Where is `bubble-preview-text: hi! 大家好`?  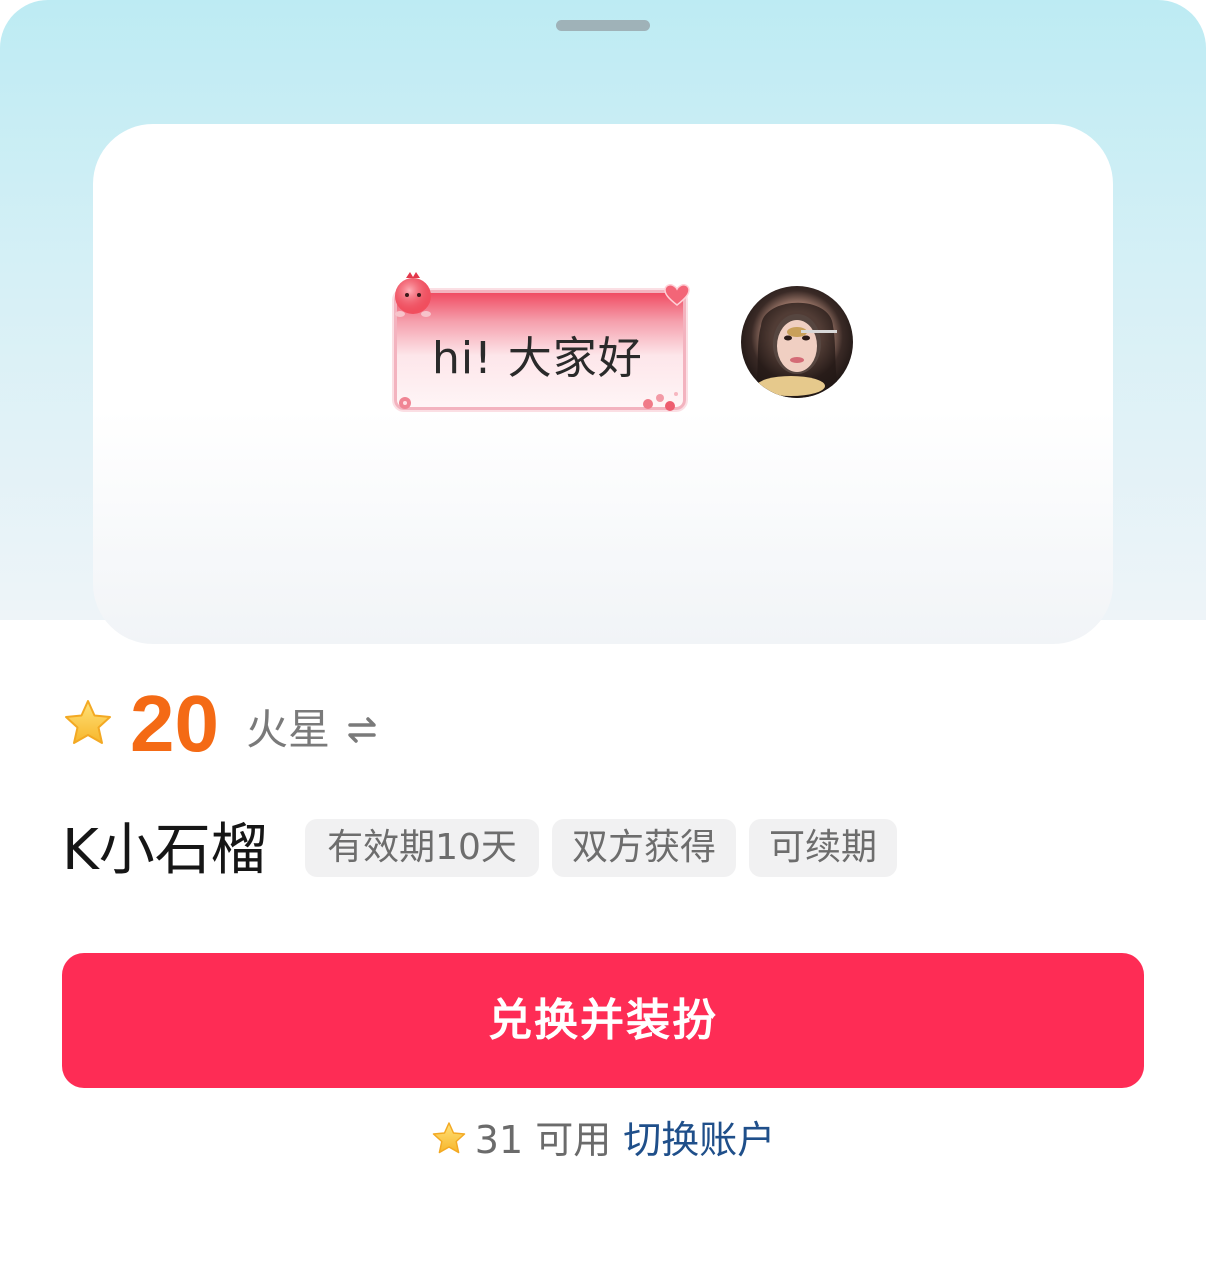 bubble-preview-text: hi! 大家好 is located at coordinates (537, 358).